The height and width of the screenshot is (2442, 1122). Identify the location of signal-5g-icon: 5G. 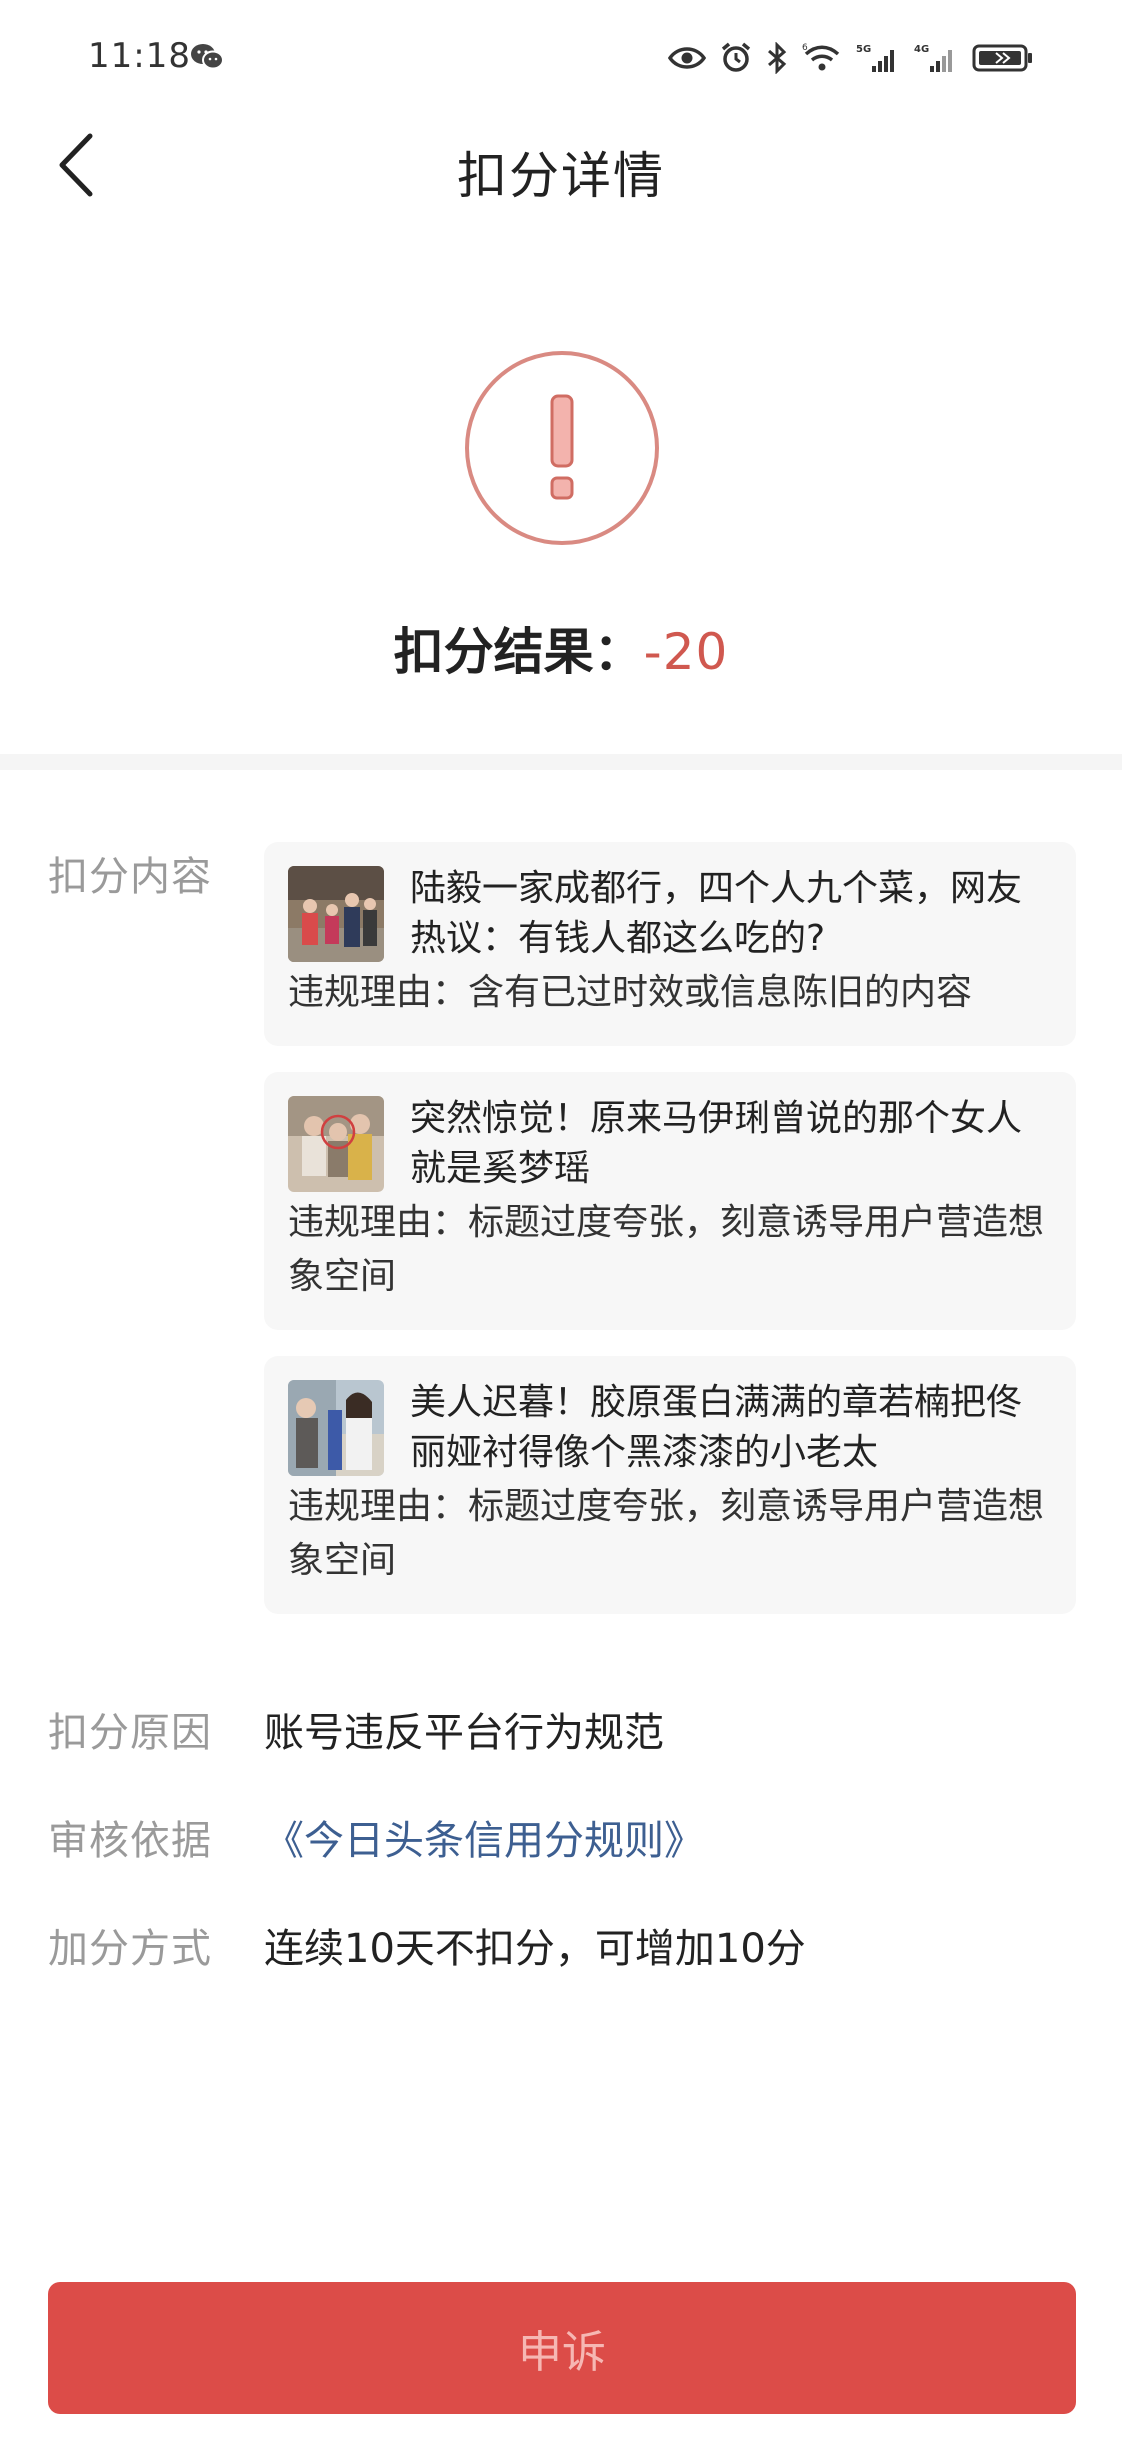
(878, 58).